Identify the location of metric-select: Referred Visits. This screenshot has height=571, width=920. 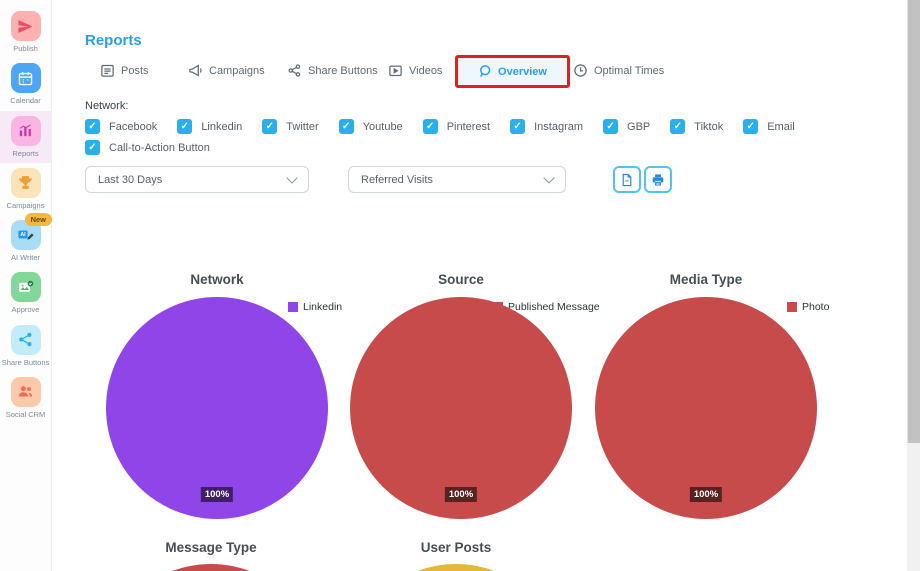
(457, 179).